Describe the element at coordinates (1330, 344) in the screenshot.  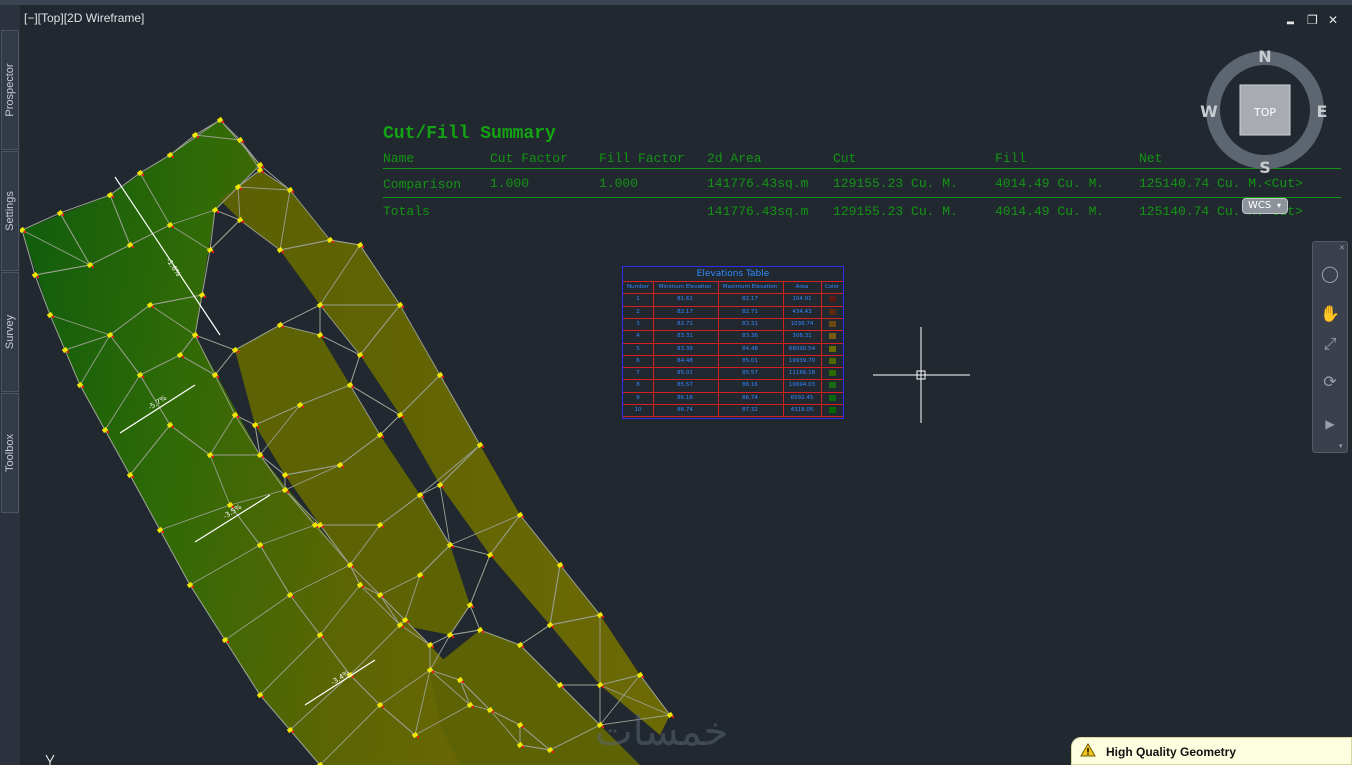
I see `zoom-extents-icon: ⤢` at that location.